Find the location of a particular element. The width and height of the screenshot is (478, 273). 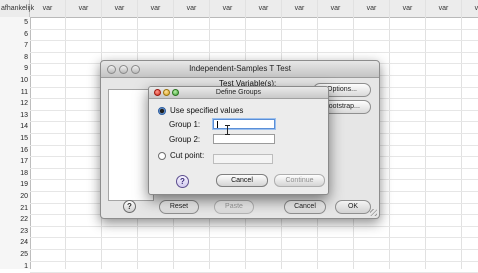

row-number: 14 is located at coordinates (14, 126).